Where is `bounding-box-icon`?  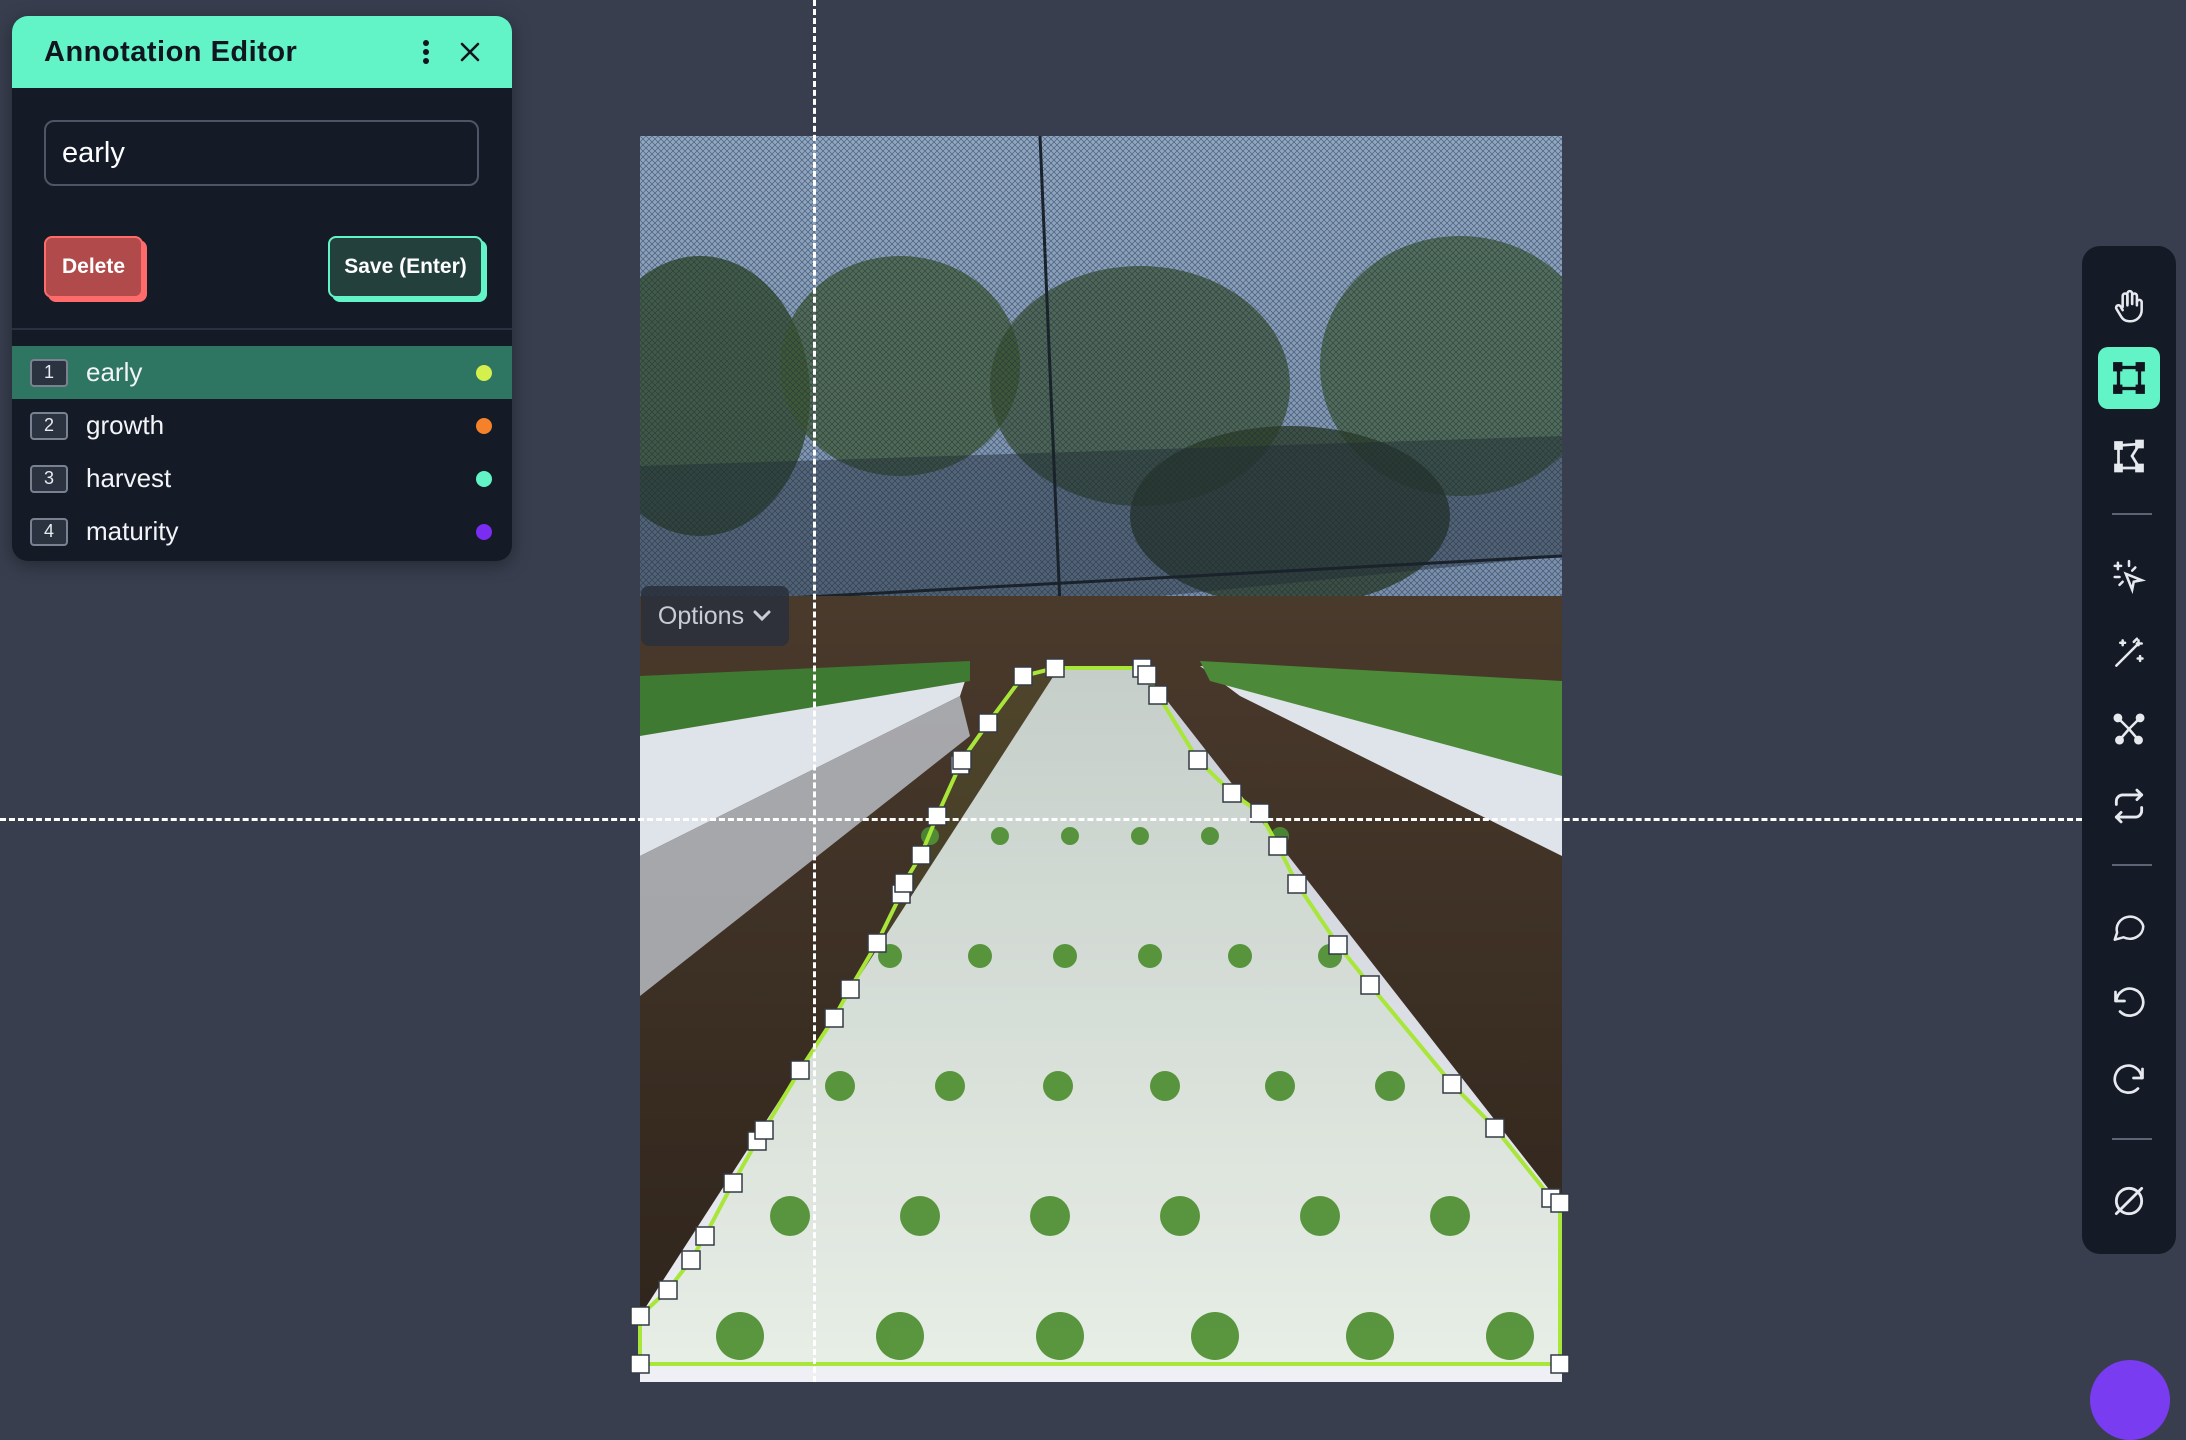
bounding-box-icon is located at coordinates (2129, 378).